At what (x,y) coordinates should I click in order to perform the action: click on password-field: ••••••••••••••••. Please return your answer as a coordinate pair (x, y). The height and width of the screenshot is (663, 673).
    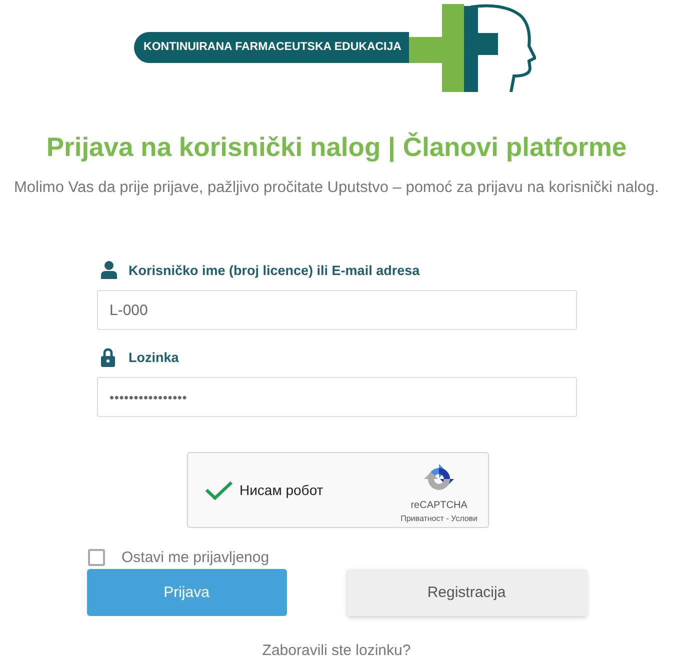
    Looking at the image, I should click on (336, 397).